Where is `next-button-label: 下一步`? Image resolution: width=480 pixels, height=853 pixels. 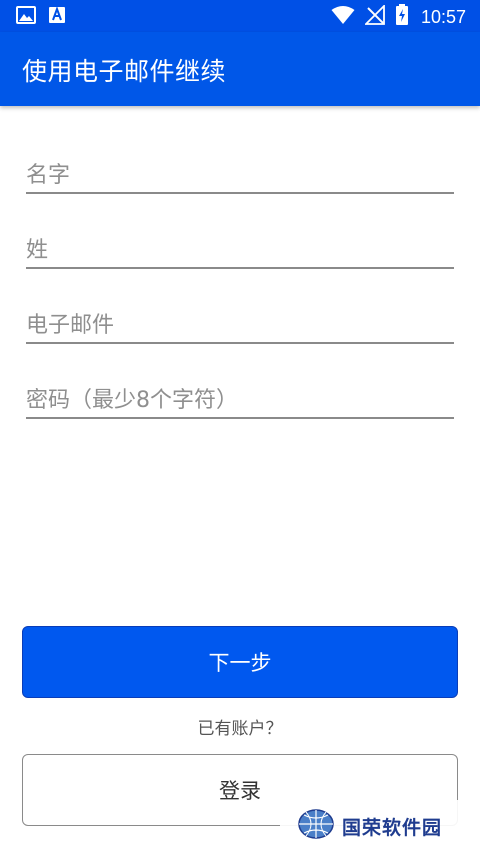
next-button-label: 下一步 is located at coordinates (240, 663).